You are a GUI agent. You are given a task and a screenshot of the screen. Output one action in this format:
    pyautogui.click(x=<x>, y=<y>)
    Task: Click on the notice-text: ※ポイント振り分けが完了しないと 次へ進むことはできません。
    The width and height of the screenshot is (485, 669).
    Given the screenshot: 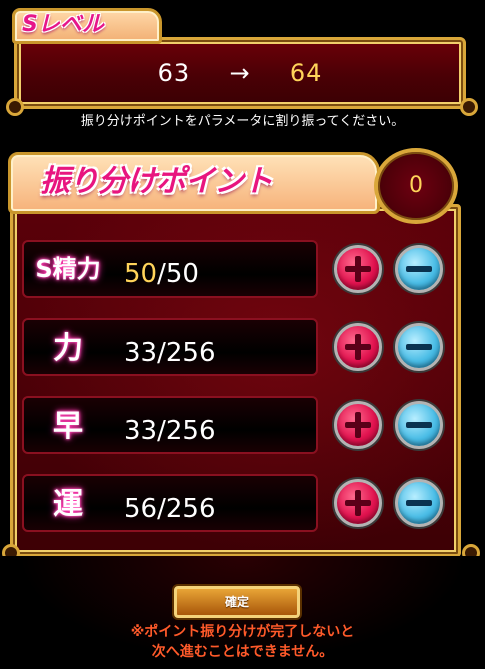 What is the action you would take?
    pyautogui.click(x=242, y=642)
    